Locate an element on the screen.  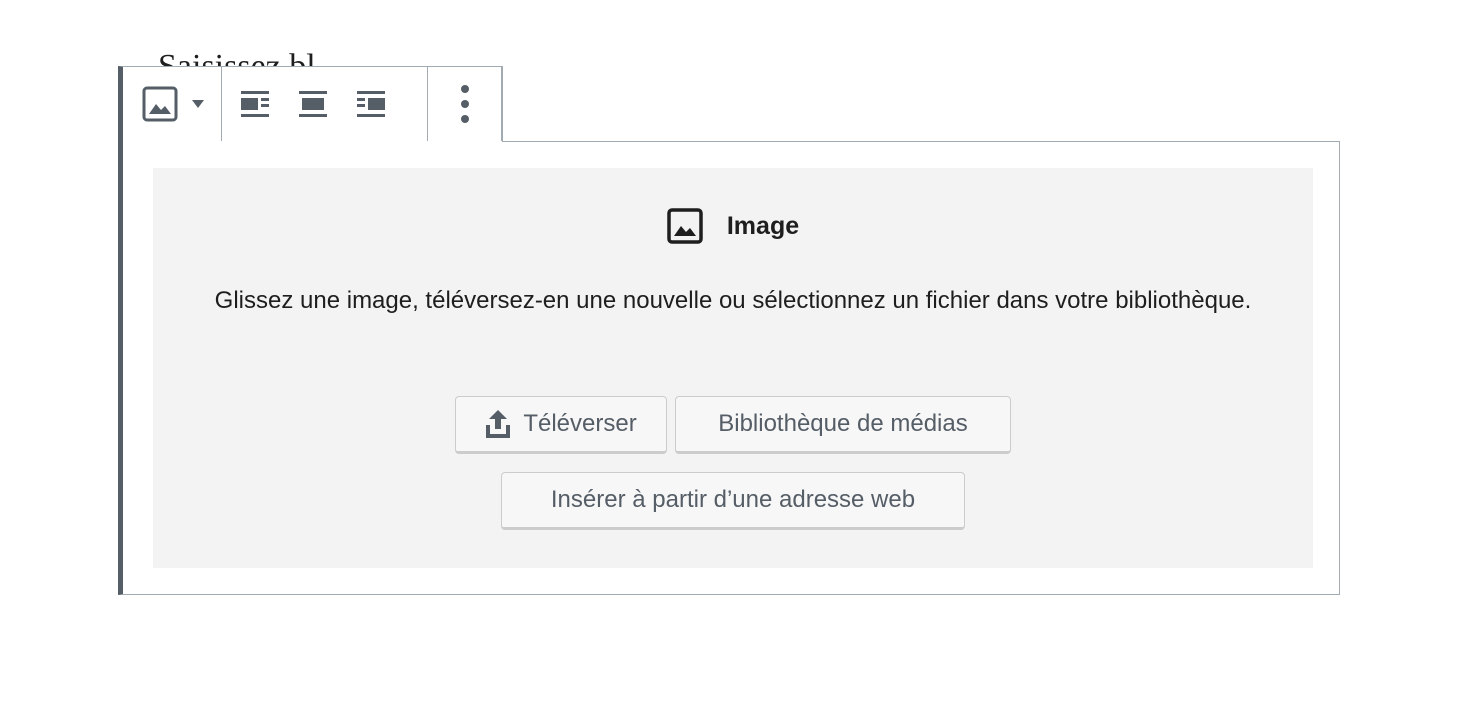
chevron-down-icon is located at coordinates (198, 104).